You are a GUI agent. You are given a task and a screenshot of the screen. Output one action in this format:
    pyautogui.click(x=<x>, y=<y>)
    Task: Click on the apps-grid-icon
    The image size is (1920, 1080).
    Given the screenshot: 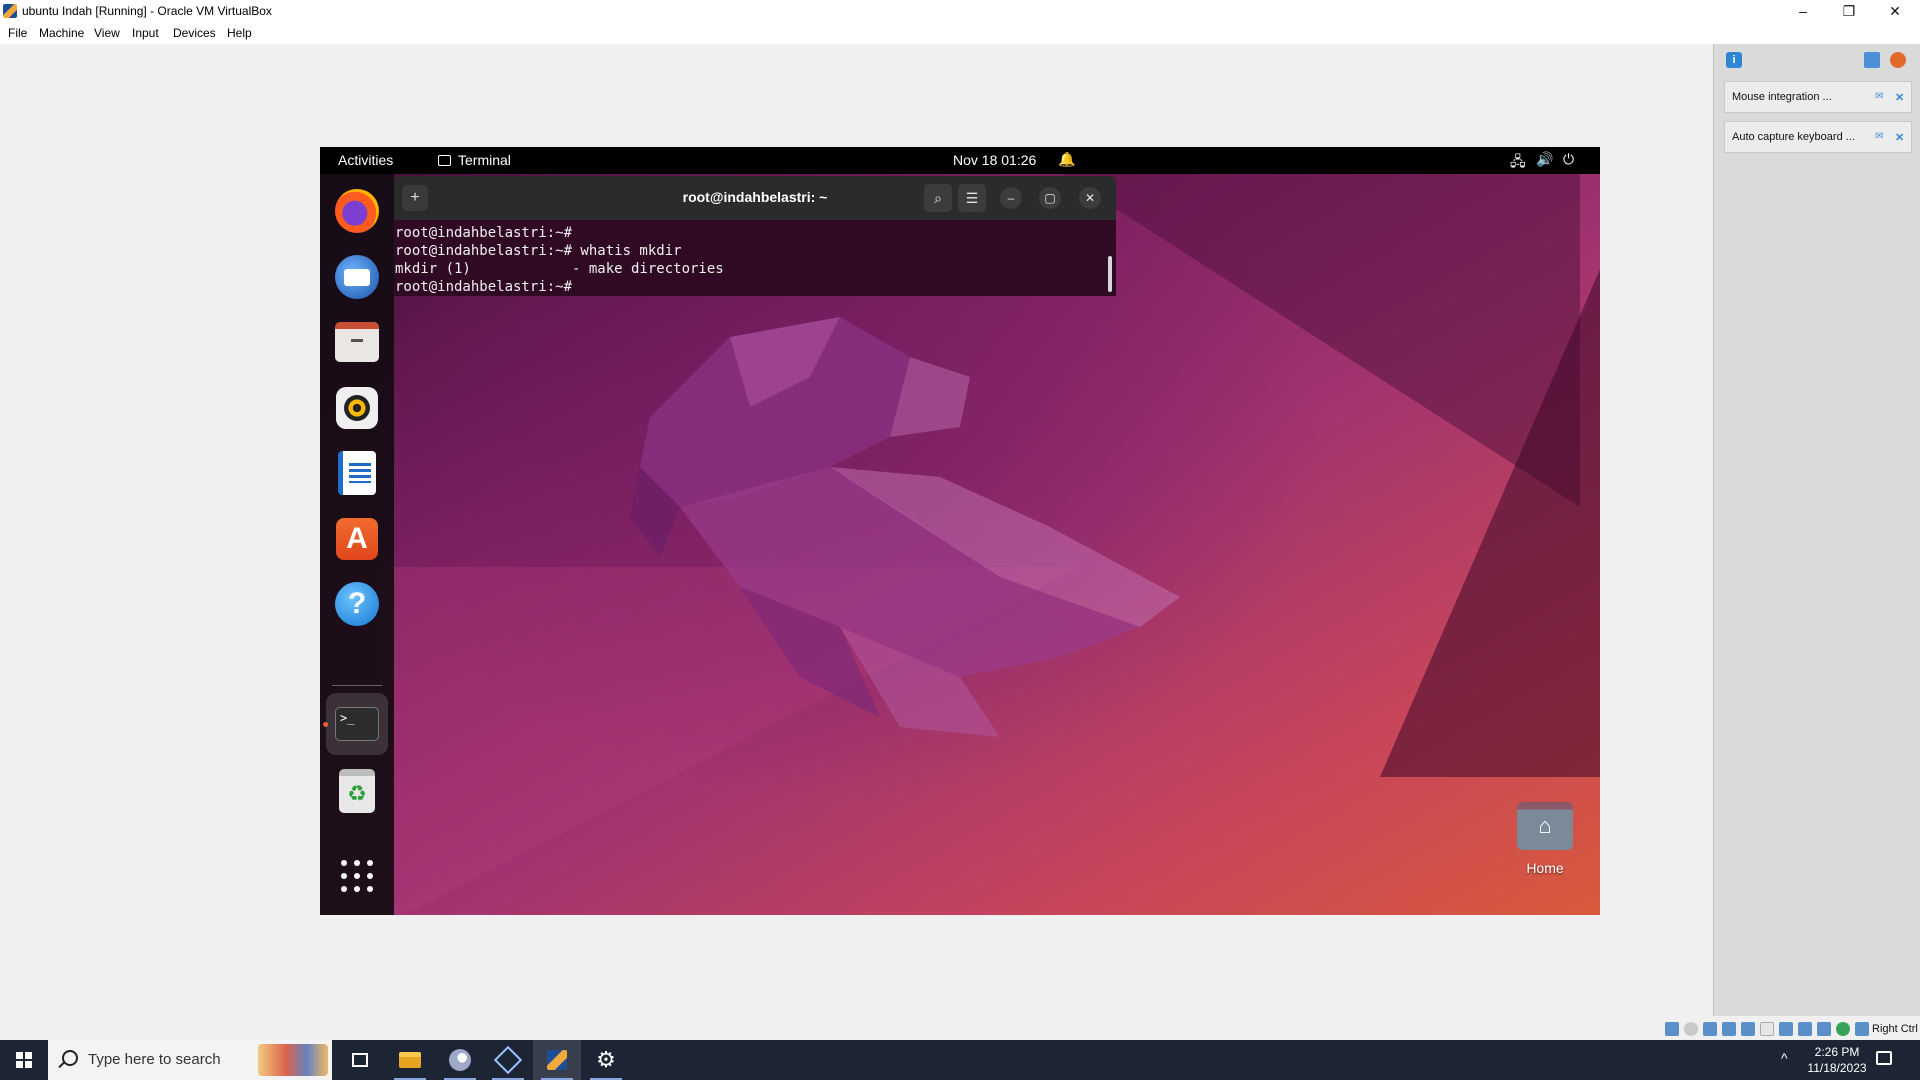 What is the action you would take?
    pyautogui.click(x=357, y=876)
    